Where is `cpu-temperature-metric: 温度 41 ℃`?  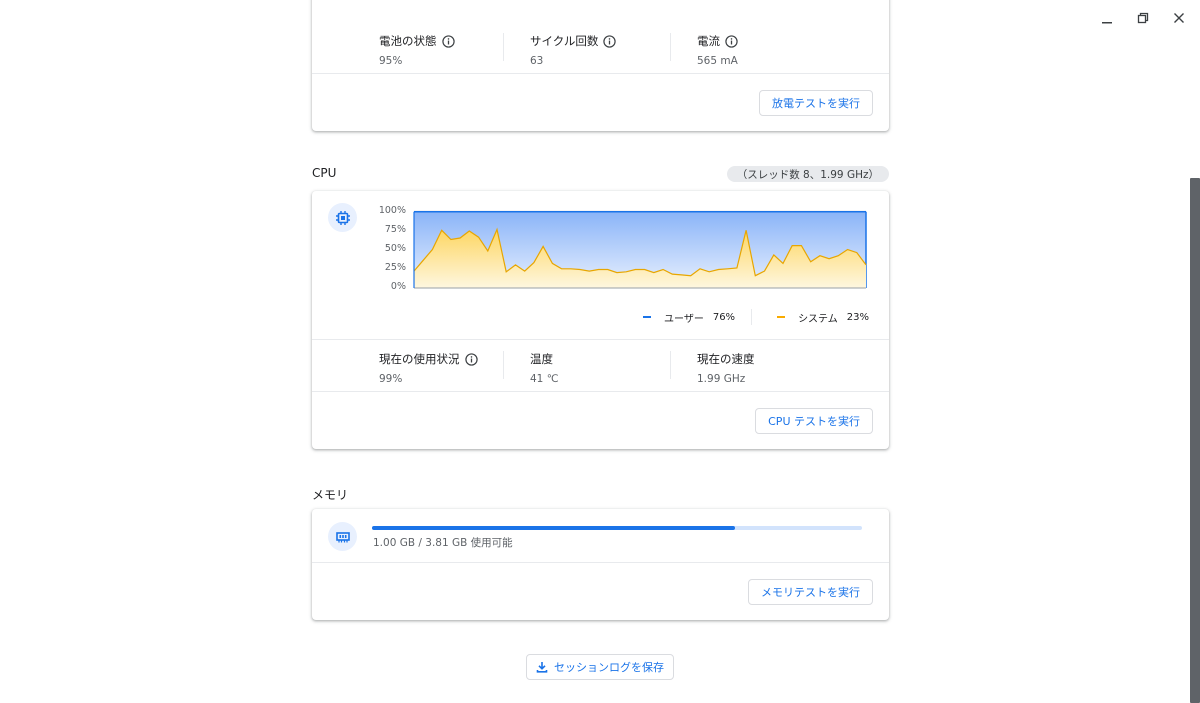
cpu-temperature-metric: 温度 41 ℃ is located at coordinates (511, 368).